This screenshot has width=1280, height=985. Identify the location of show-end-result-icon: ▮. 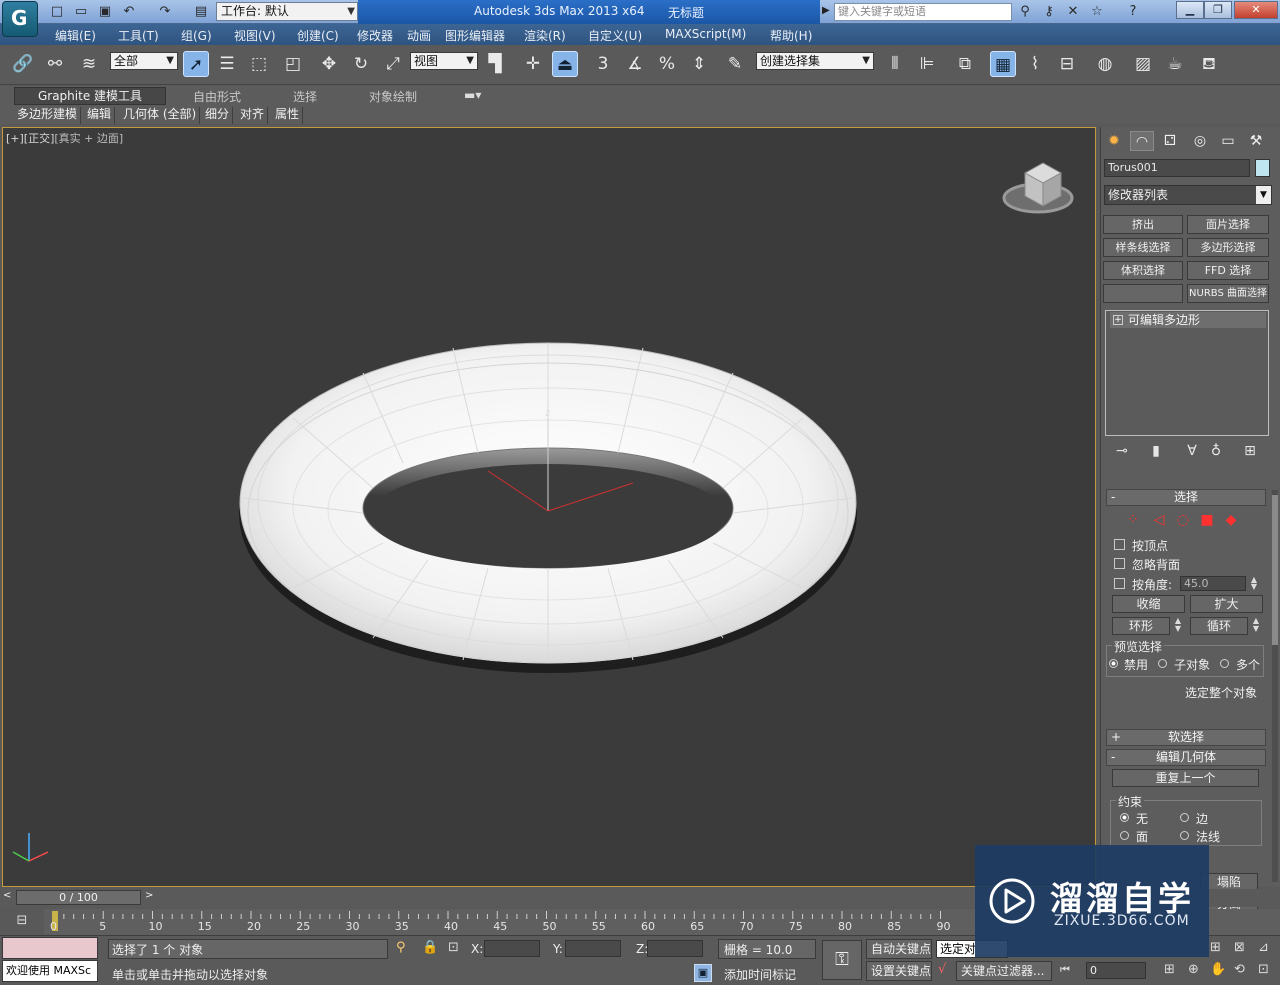
(1156, 452).